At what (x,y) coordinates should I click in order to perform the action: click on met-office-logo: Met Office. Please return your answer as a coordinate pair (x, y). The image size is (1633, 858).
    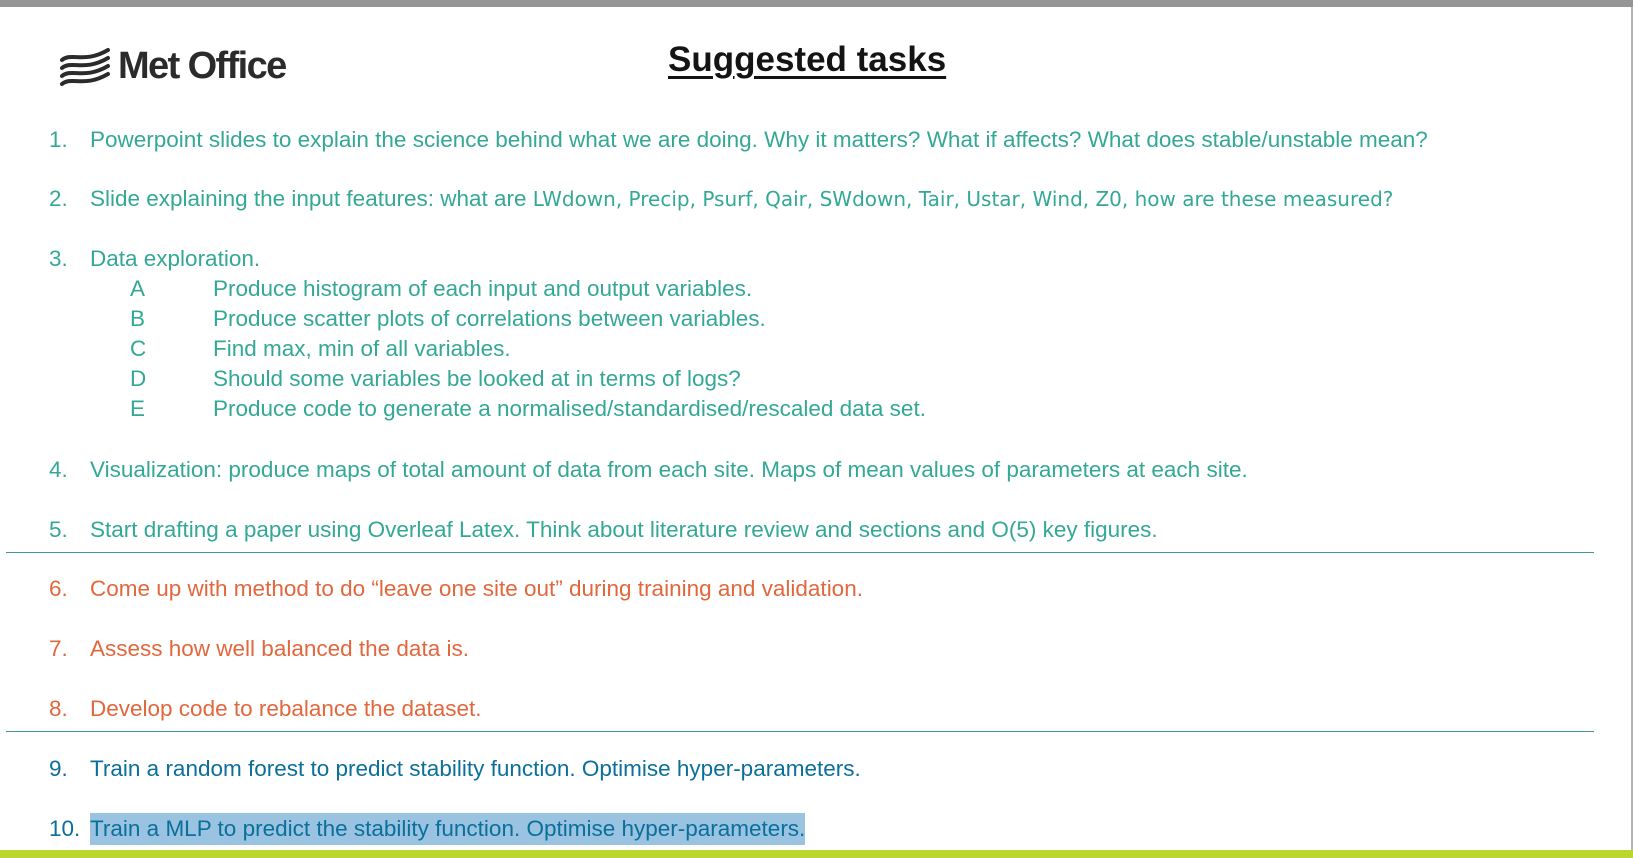
    Looking at the image, I should click on (172, 66).